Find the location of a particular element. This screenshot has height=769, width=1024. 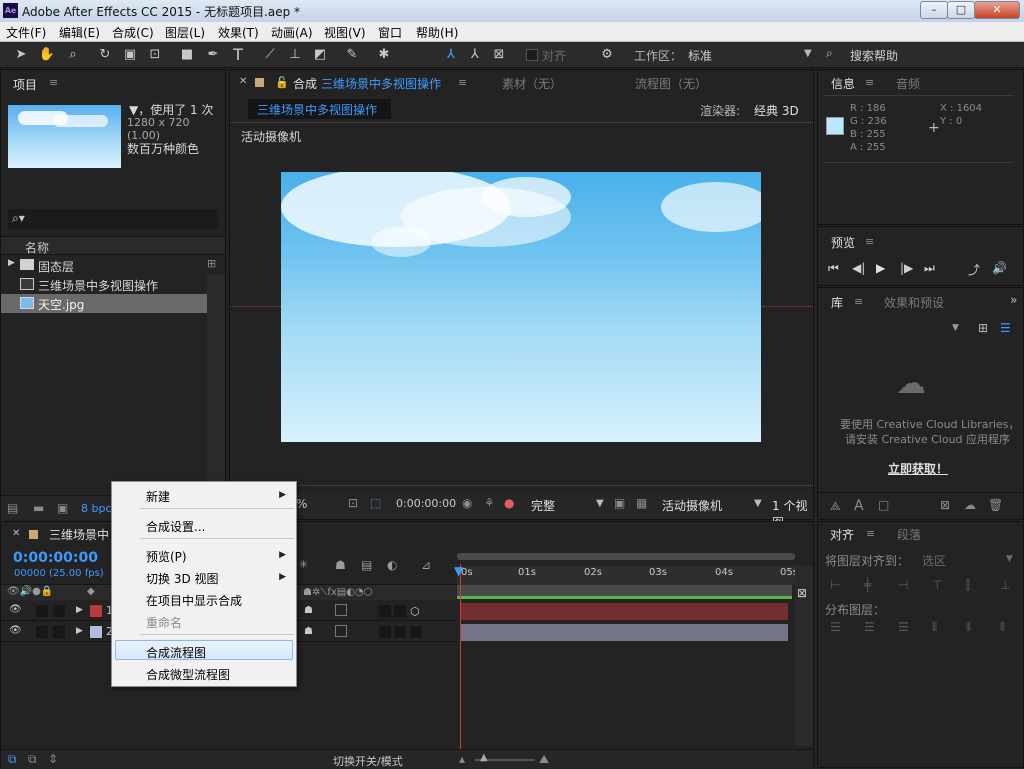

stock-icon: ⊠ is located at coordinates (945, 505).